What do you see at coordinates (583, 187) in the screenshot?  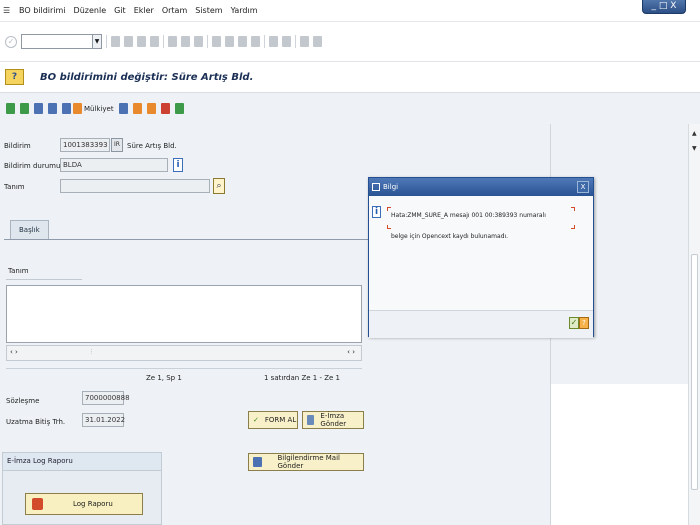 I see `close-icon: X` at bounding box center [583, 187].